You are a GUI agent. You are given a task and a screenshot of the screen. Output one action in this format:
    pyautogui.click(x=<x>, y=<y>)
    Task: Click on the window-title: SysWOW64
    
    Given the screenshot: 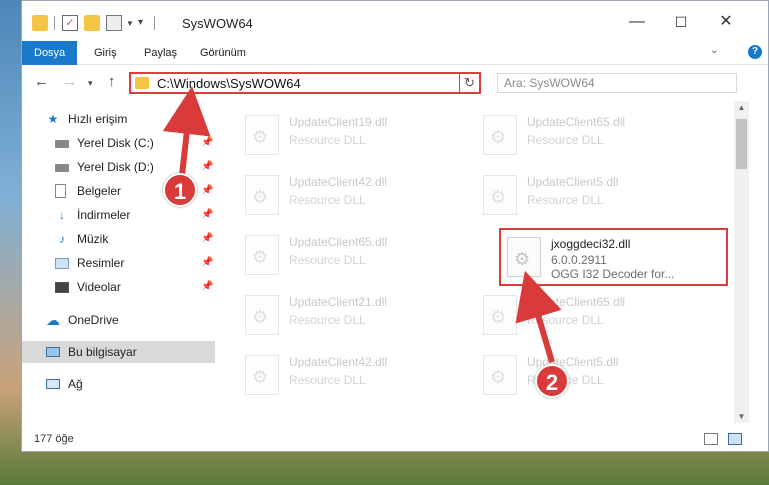 What is the action you would take?
    pyautogui.click(x=217, y=23)
    